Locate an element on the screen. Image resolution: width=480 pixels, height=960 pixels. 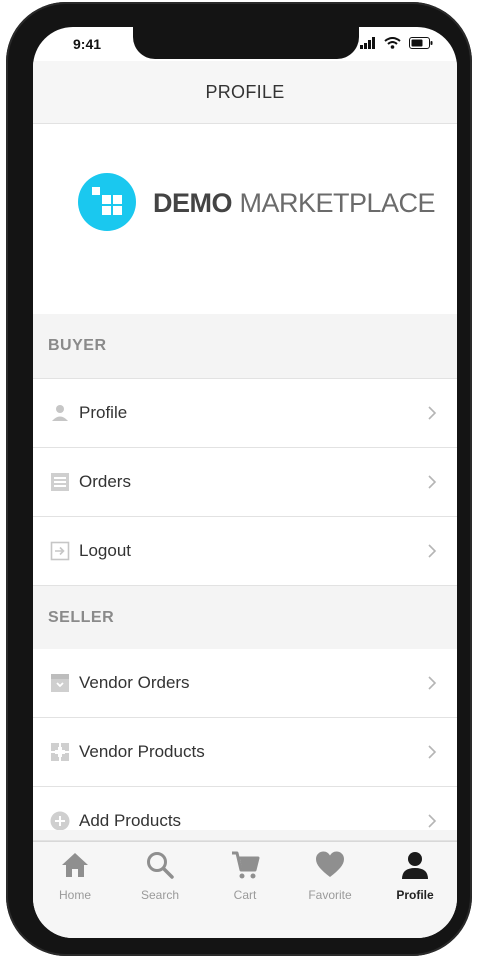
menu-item-label: Add Products is located at coordinates (130, 820).